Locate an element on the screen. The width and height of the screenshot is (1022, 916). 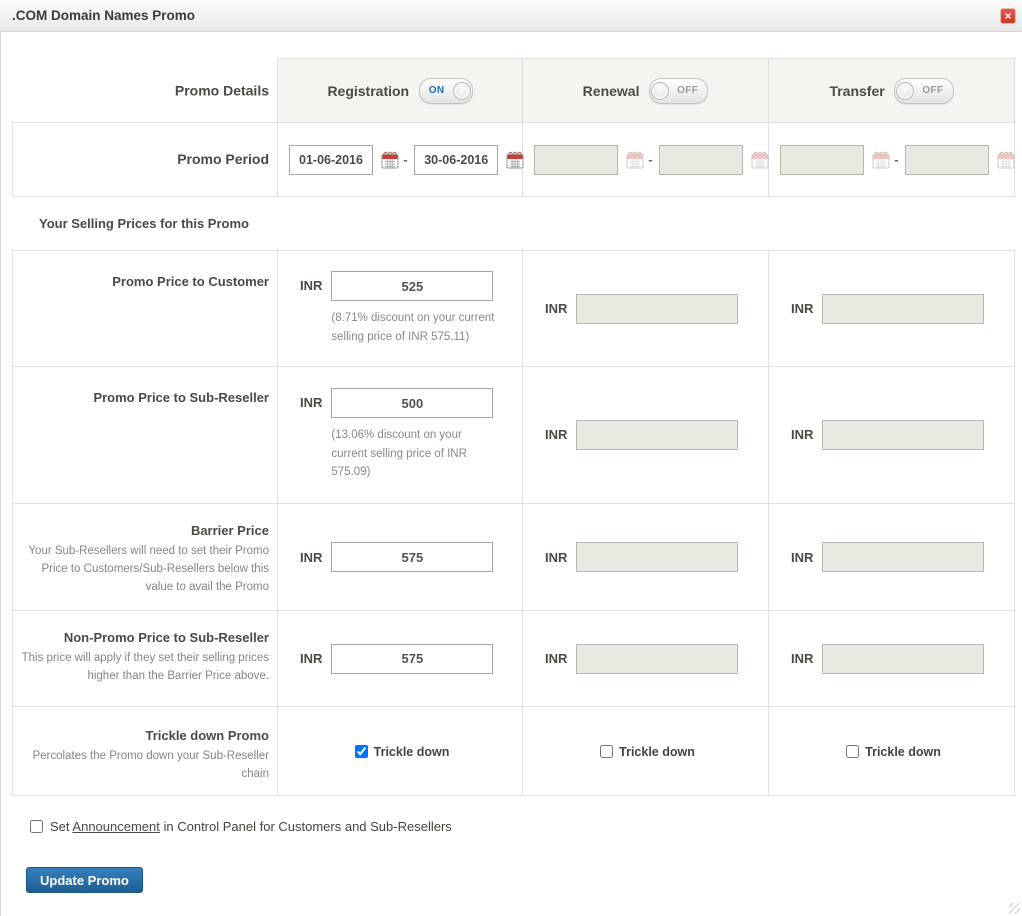
registration-trickle-checkbox is located at coordinates (361, 751).